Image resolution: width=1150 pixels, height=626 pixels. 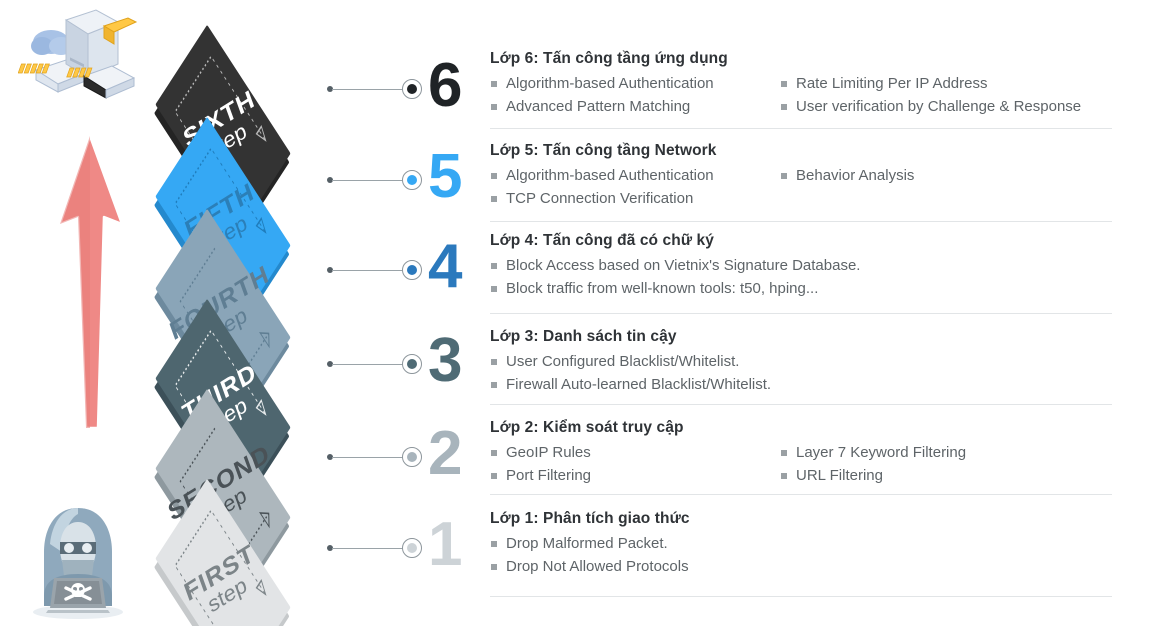 I want to click on feature-bullet: Drop Not Allowed Protocols, so click(x=635, y=566).